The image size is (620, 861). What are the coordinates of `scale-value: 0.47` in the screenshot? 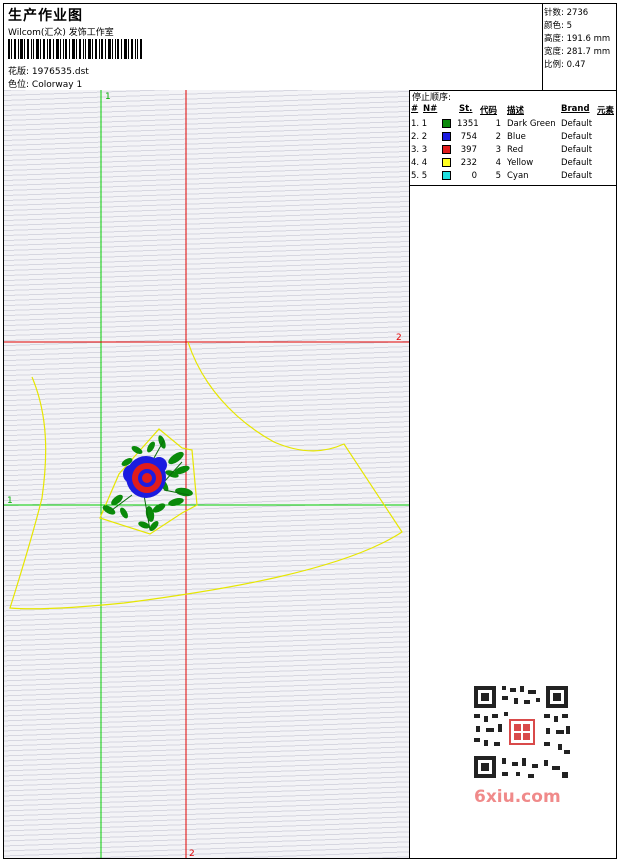 It's located at (576, 65).